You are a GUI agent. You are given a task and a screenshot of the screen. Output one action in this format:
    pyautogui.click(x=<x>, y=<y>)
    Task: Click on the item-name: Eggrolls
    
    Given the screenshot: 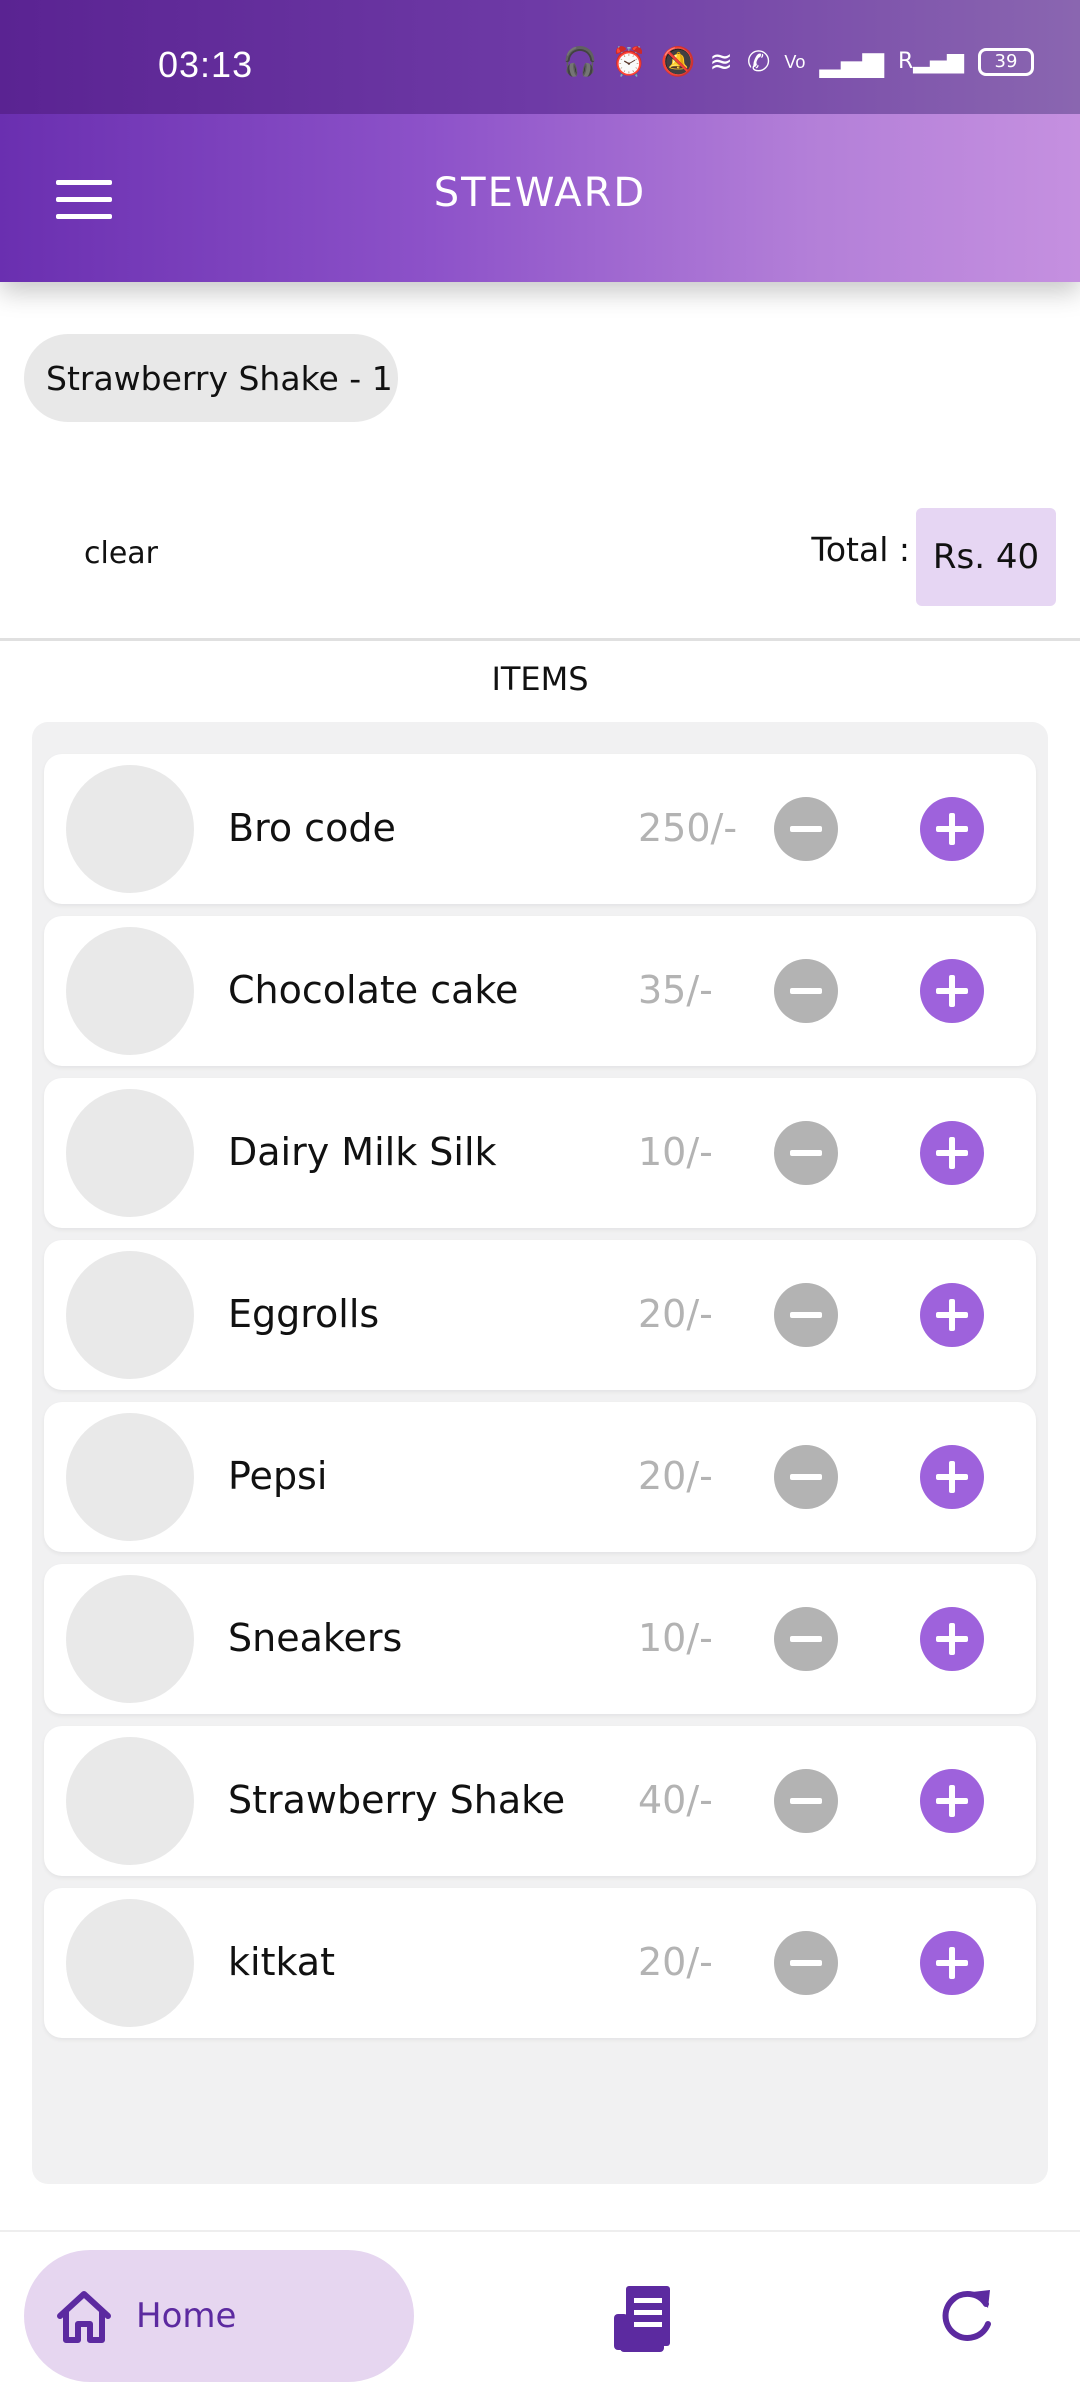 What is the action you would take?
    pyautogui.click(x=304, y=1314)
    